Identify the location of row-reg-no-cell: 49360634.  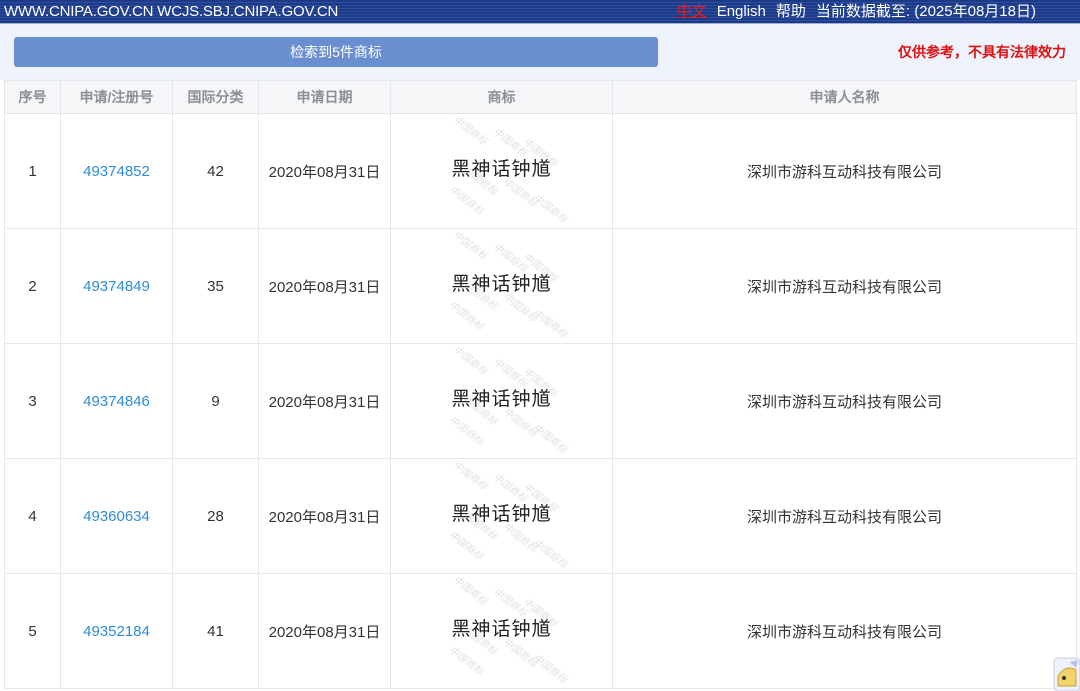
(116, 516).